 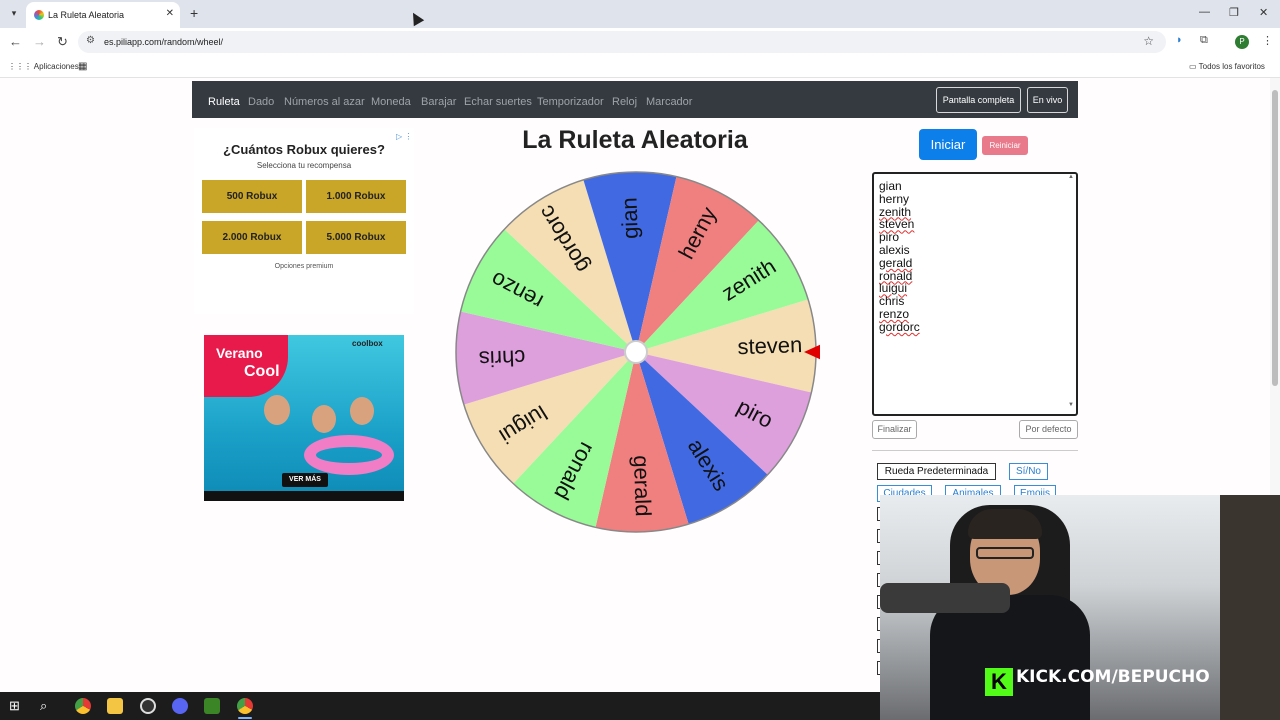 I want to click on ver-mas-button: VER MÁS, so click(x=305, y=480).